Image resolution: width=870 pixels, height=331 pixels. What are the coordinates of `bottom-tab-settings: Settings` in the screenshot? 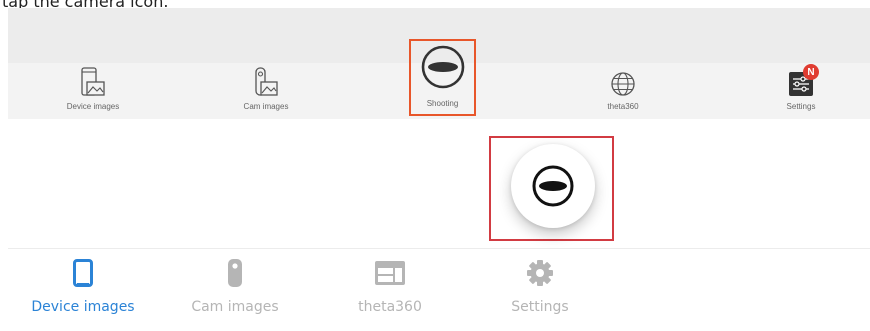 It's located at (540, 287).